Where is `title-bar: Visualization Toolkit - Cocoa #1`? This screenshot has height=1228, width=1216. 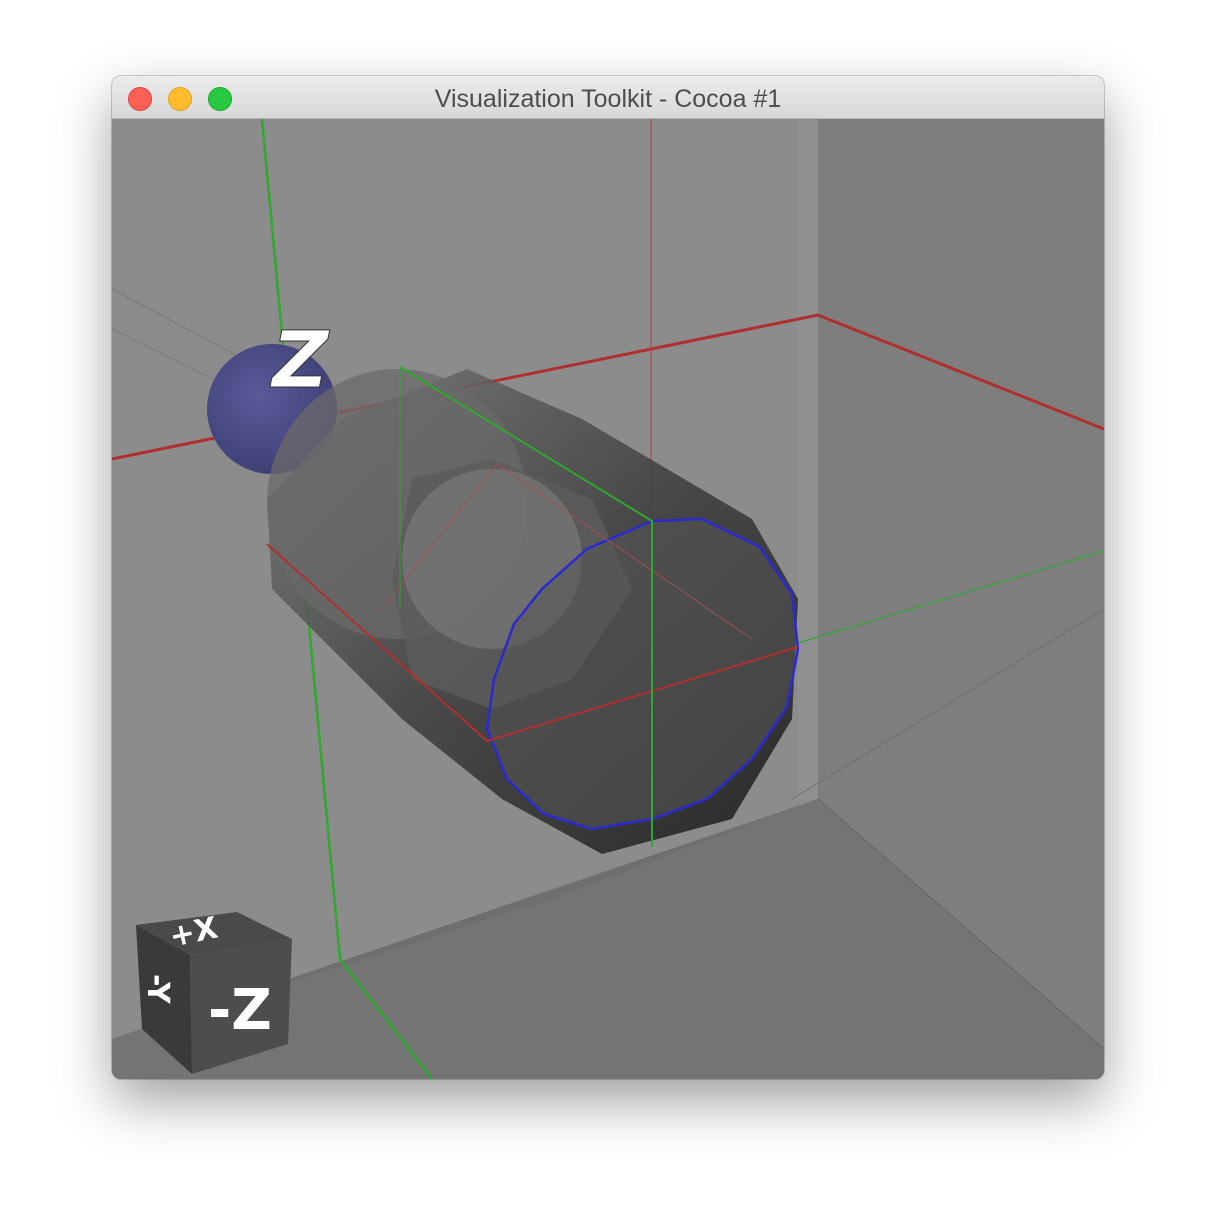 title-bar: Visualization Toolkit - Cocoa #1 is located at coordinates (608, 97).